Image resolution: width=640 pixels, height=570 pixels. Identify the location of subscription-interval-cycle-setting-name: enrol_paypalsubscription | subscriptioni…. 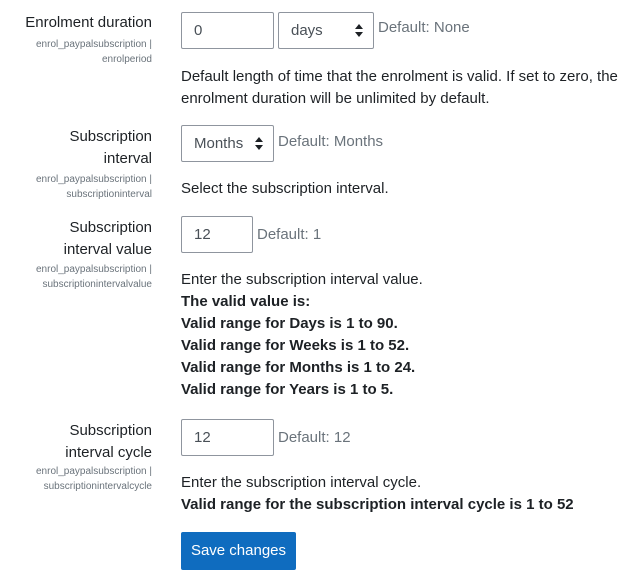
(76, 479).